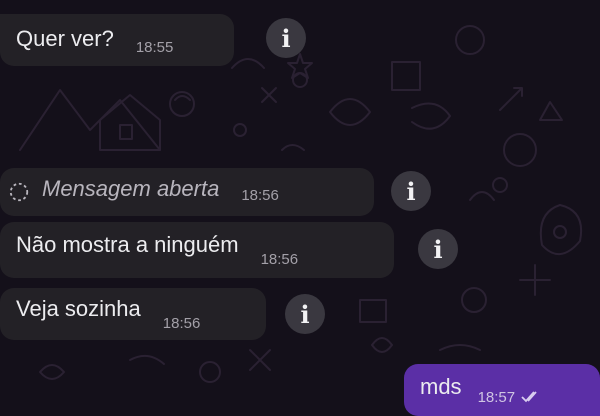 Image resolution: width=600 pixels, height=416 pixels. What do you see at coordinates (19, 192) in the screenshot?
I see `view-once-opened-icon` at bounding box center [19, 192].